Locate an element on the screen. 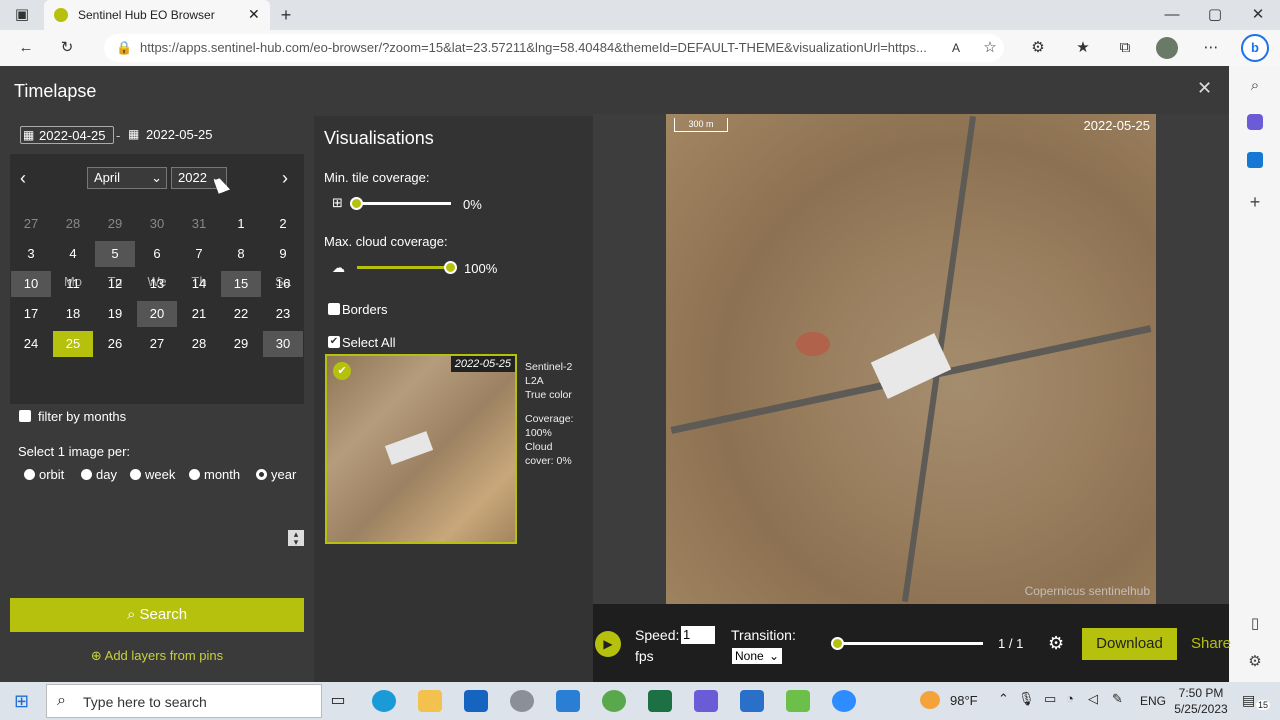 The image size is (1280, 720). outlook-icon is located at coordinates (1255, 160).